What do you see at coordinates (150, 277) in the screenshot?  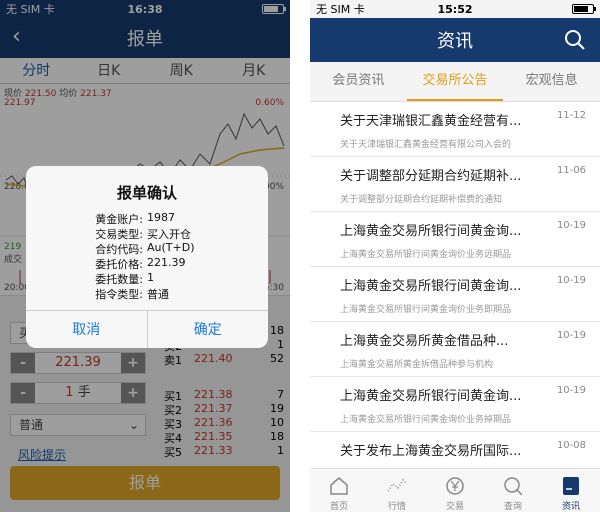 I see `dialog-row-value: 1` at bounding box center [150, 277].